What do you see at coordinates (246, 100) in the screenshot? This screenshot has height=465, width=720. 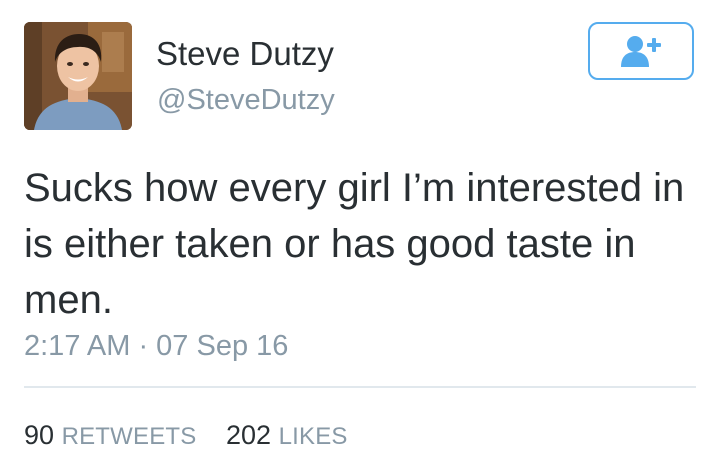 I see `user-handle: @SteveDutzy` at bounding box center [246, 100].